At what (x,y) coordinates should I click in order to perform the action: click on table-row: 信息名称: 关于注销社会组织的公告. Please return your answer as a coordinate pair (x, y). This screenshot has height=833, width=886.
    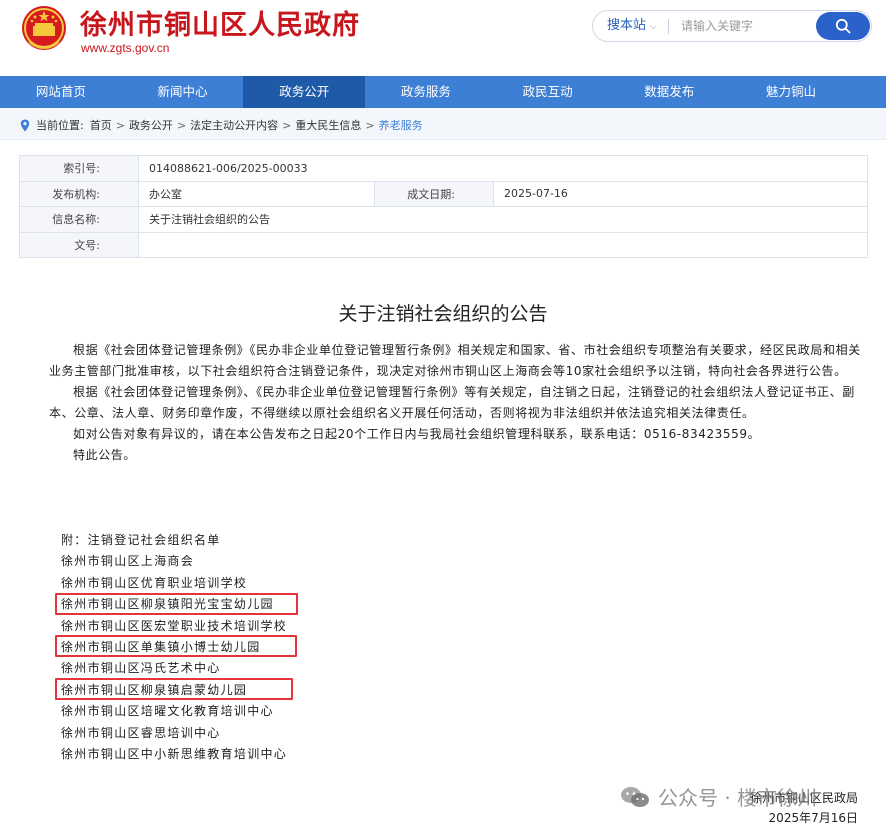
    Looking at the image, I should click on (443, 219).